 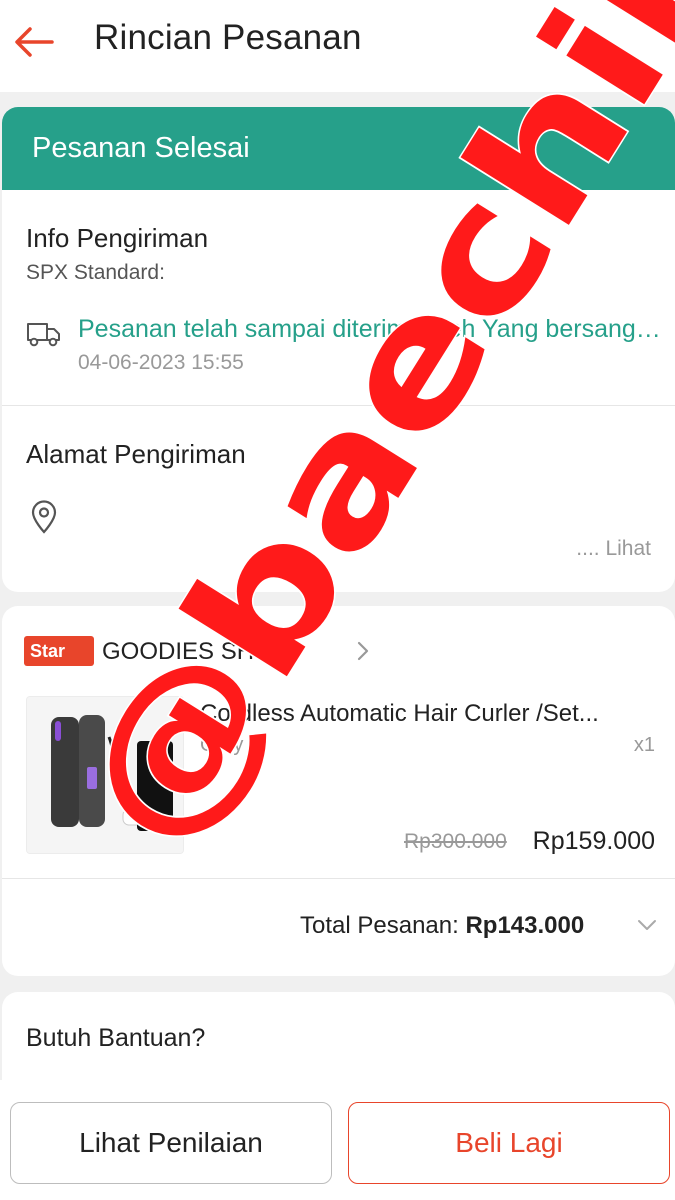 I want to click on product-price: Rp159.000, so click(x=593, y=841).